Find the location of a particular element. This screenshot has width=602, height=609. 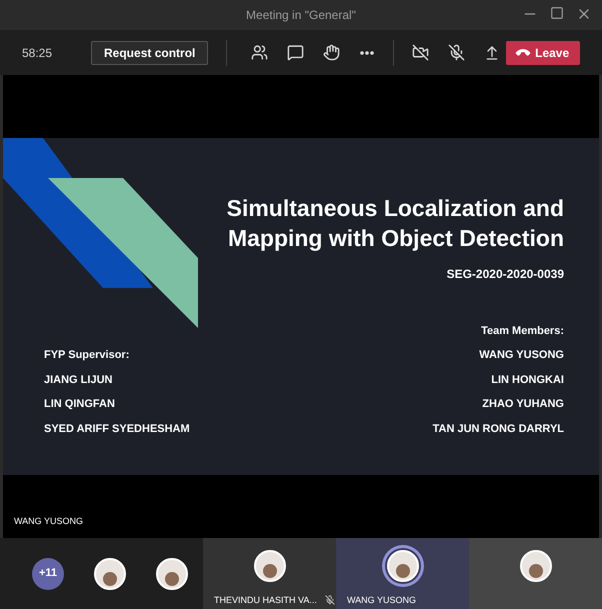

participant-tile is located at coordinates (535, 573).